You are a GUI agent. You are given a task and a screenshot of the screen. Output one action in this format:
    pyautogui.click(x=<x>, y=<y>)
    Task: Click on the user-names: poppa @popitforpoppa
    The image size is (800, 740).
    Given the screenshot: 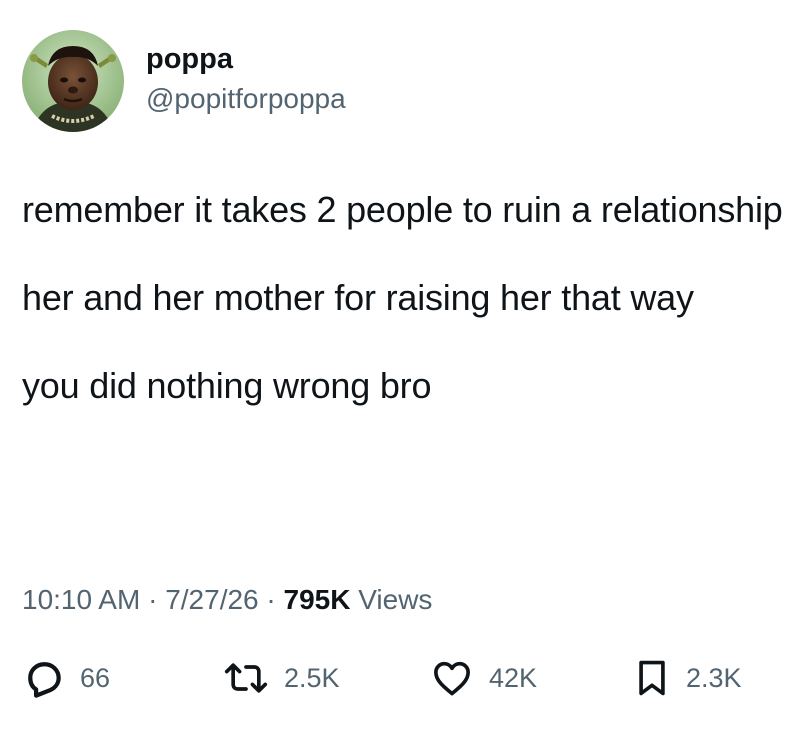 What is the action you would take?
    pyautogui.click(x=246, y=79)
    